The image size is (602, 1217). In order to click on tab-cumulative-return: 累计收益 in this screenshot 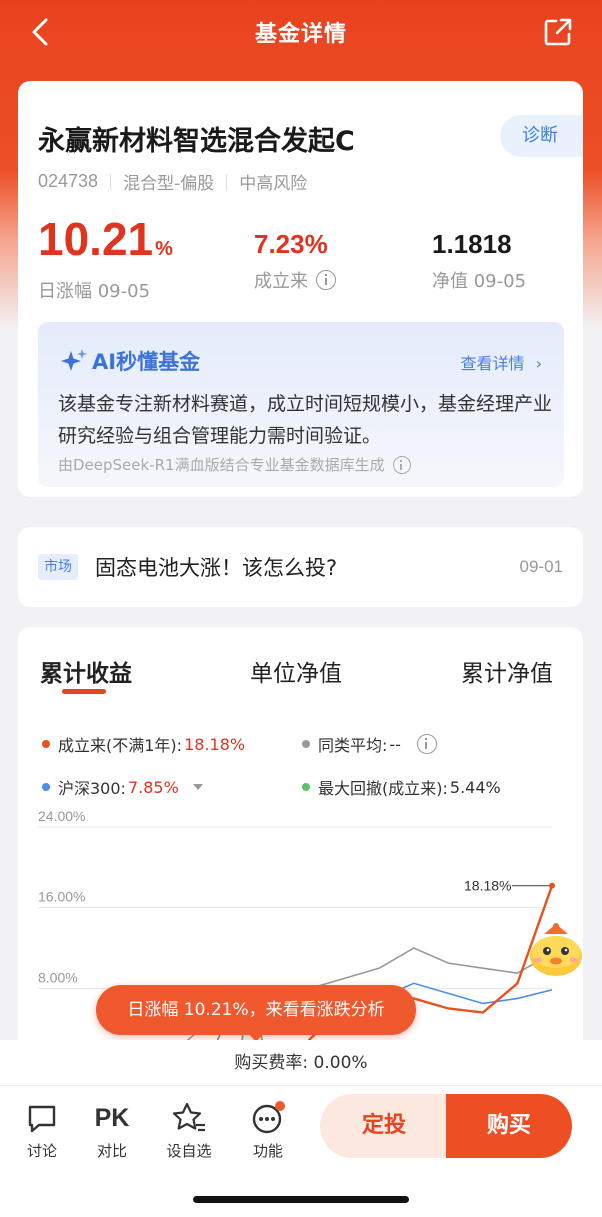, I will do `click(86, 671)`.